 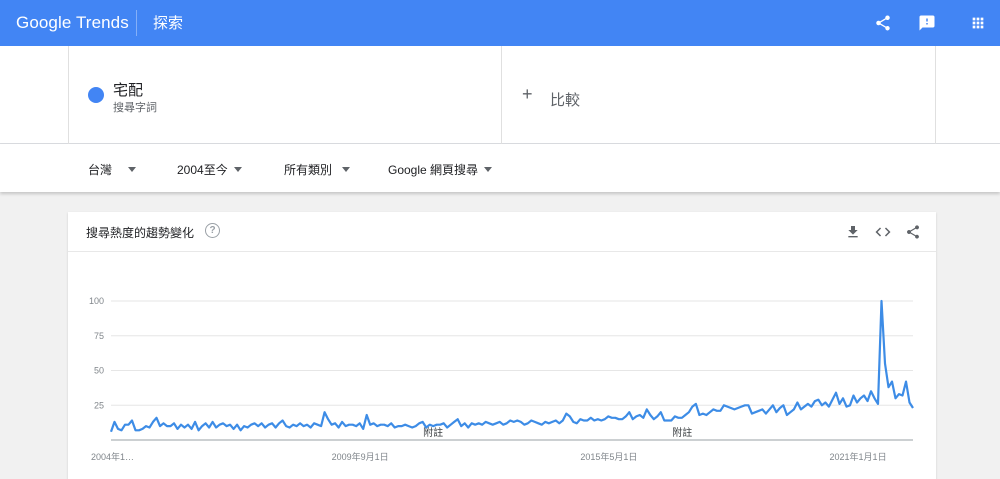 I want to click on compare-button: + 比較, so click(x=719, y=95).